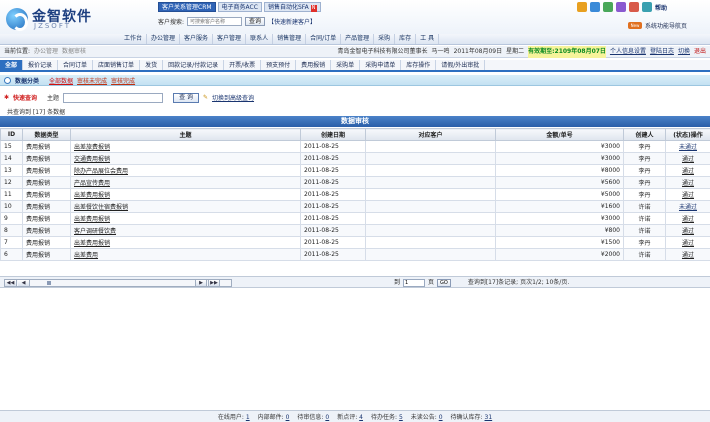 The image size is (710, 422). Describe the element at coordinates (24, 283) in the screenshot. I see `scroll-left-icon: ◀` at that location.